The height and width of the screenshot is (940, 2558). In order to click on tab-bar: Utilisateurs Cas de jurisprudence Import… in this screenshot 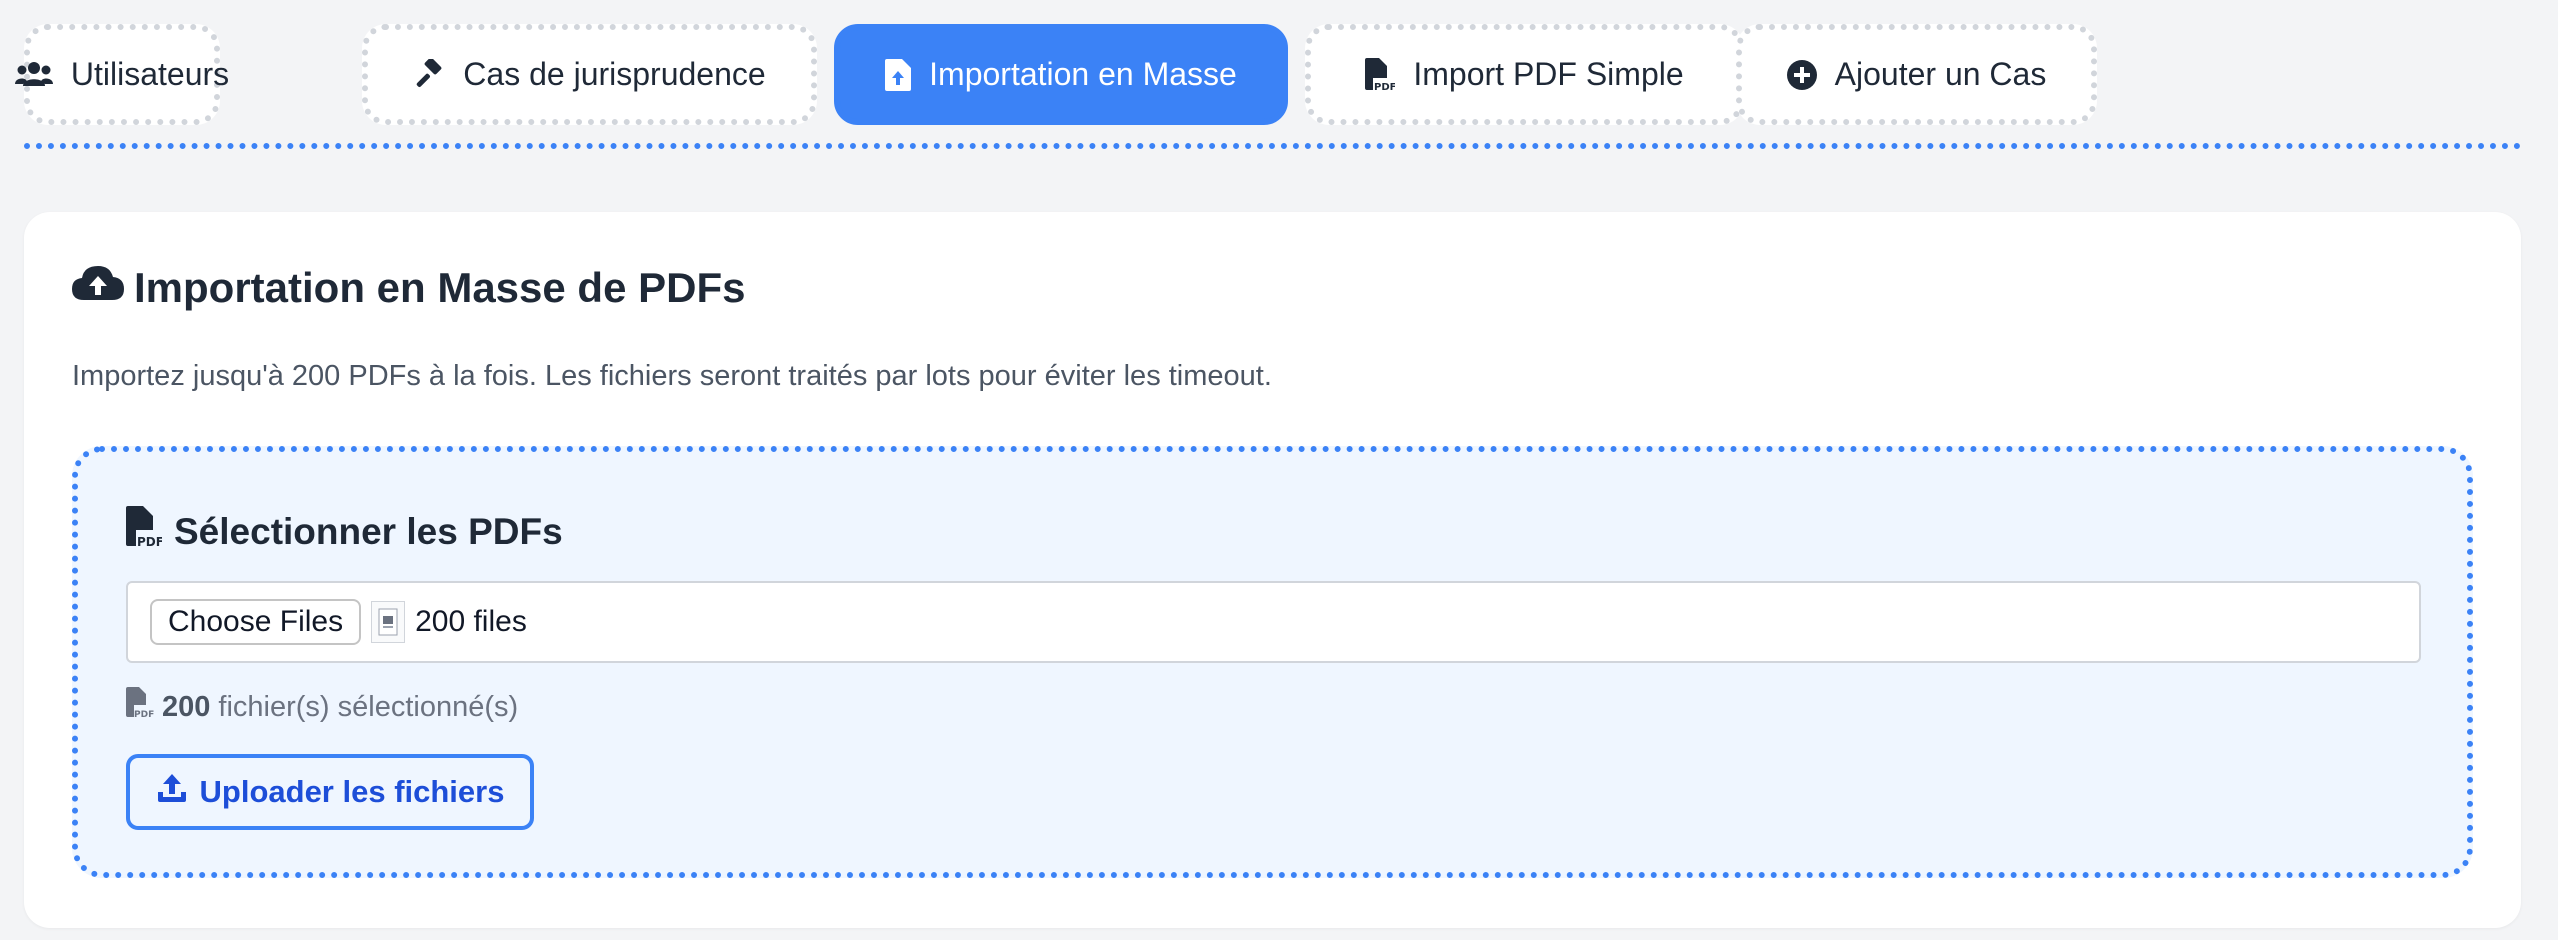, I will do `click(1268, 76)`.